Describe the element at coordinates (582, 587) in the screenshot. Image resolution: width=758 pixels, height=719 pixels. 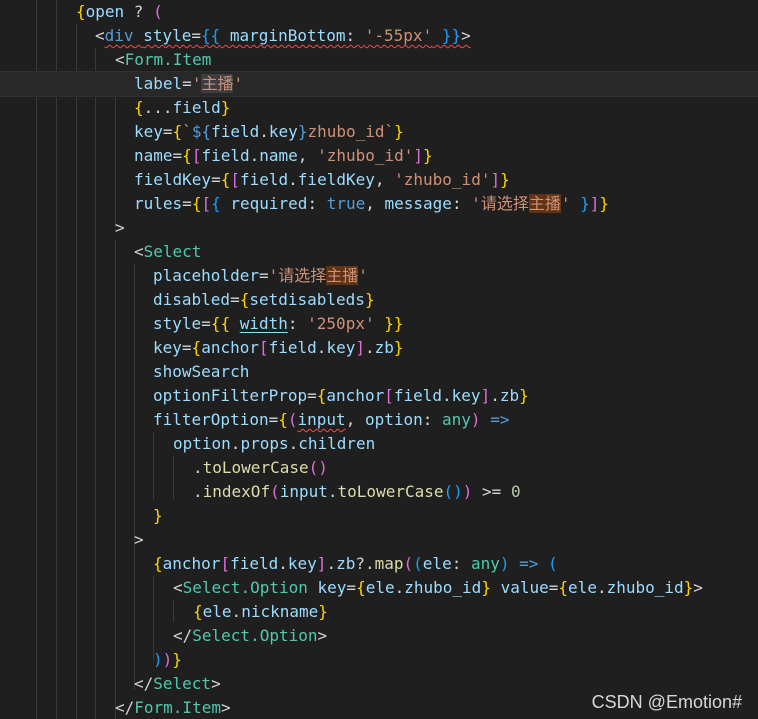
I see `code-token: ele` at that location.